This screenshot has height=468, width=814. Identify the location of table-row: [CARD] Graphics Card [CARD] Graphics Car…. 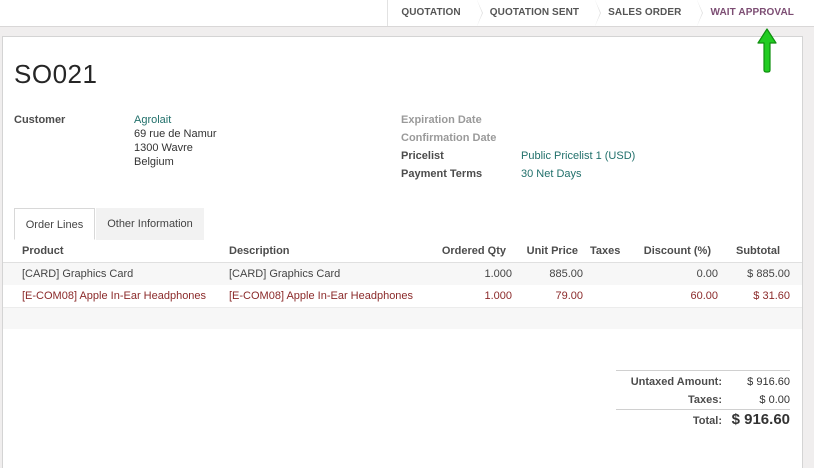
(402, 274).